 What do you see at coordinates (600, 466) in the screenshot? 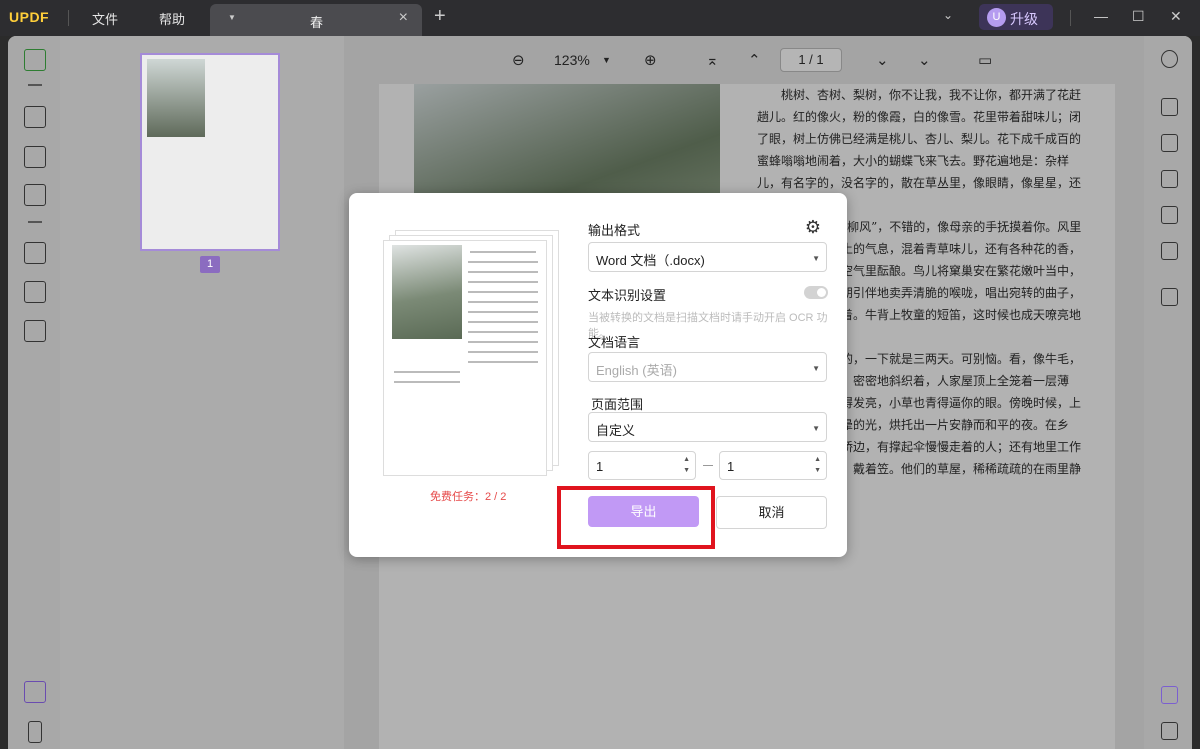
I see `range-from-value: 1` at bounding box center [600, 466].